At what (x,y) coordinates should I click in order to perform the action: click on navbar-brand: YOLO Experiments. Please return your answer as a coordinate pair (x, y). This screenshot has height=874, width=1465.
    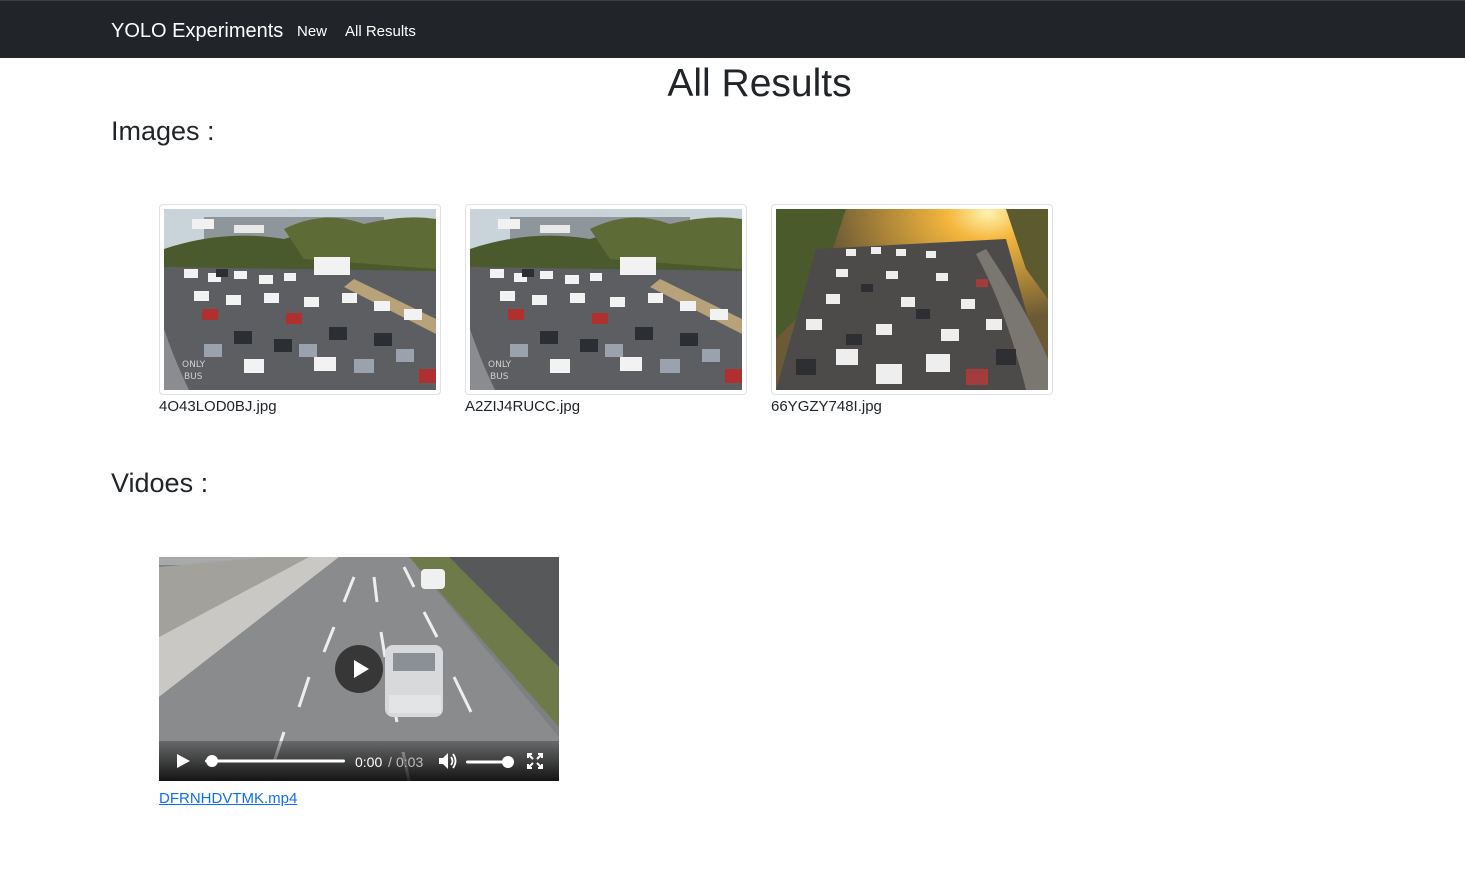
    Looking at the image, I should click on (197, 31).